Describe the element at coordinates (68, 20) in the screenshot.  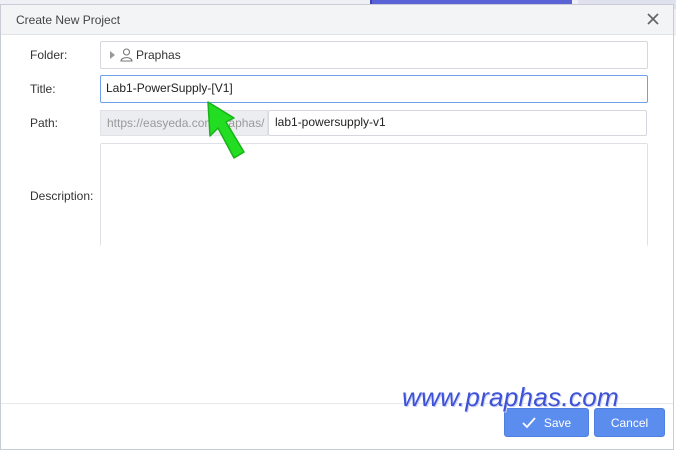
I see `dialog-title: Create New Project` at that location.